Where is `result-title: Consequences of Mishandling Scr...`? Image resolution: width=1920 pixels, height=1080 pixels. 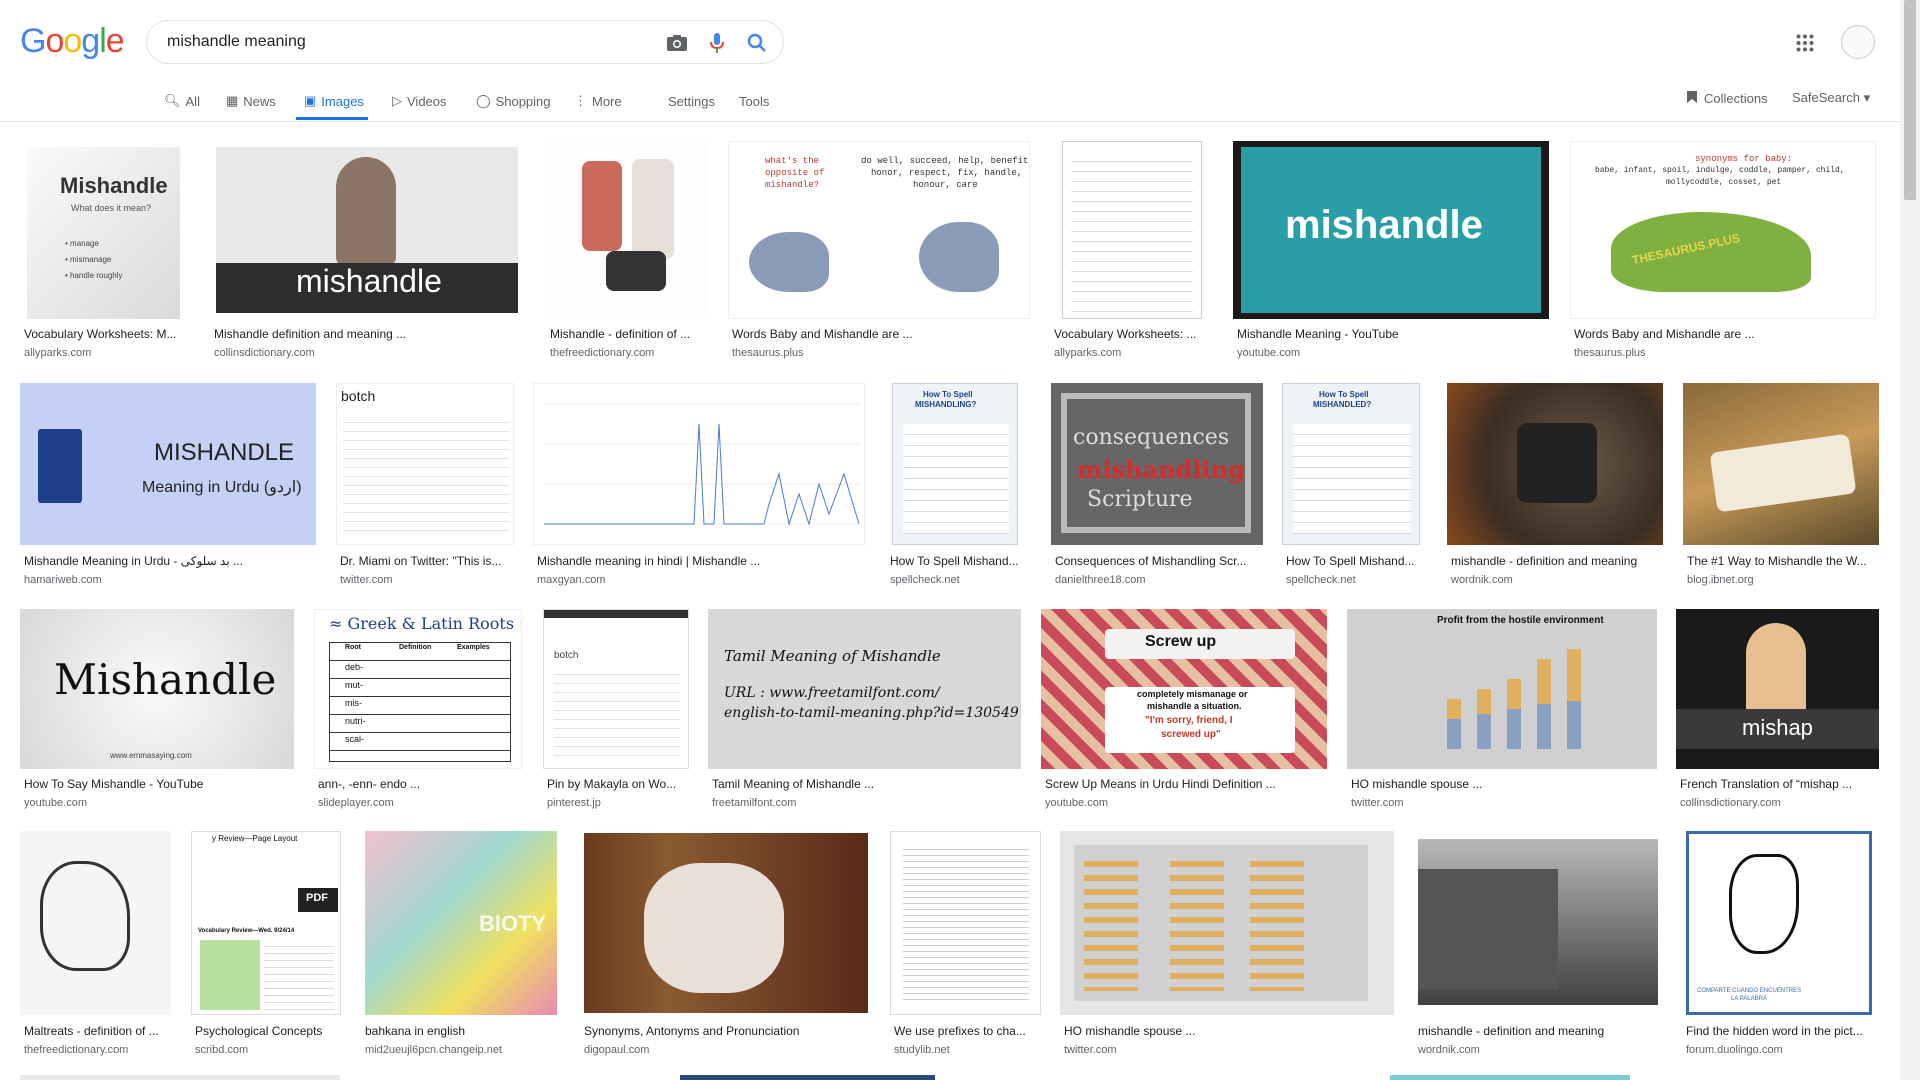 result-title: Consequences of Mishandling Scr... is located at coordinates (1161, 561).